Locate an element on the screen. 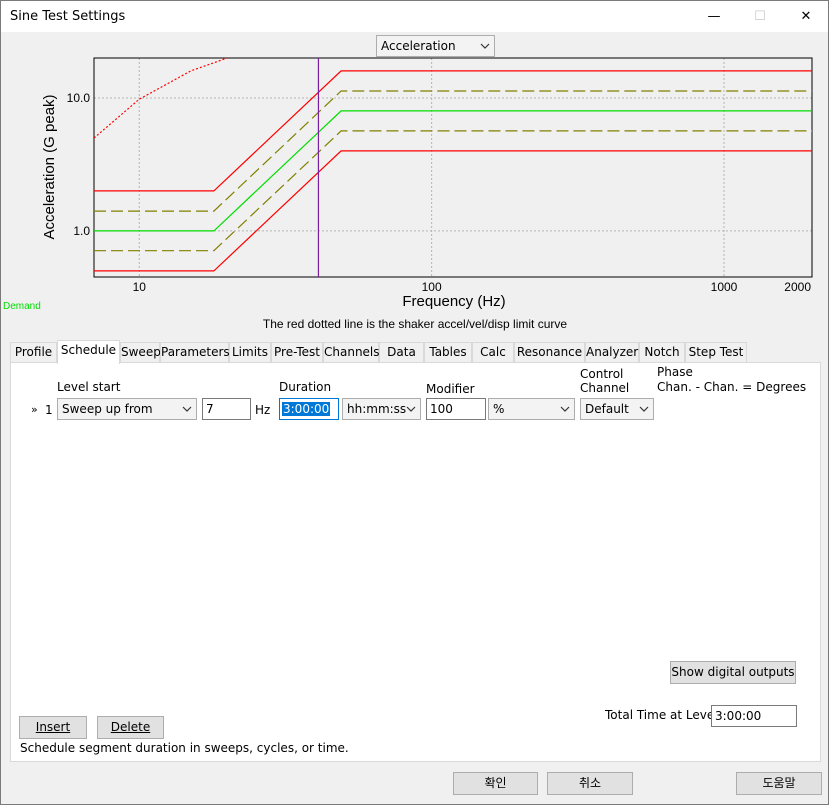 The height and width of the screenshot is (805, 829). duration-header: Duration is located at coordinates (305, 387).